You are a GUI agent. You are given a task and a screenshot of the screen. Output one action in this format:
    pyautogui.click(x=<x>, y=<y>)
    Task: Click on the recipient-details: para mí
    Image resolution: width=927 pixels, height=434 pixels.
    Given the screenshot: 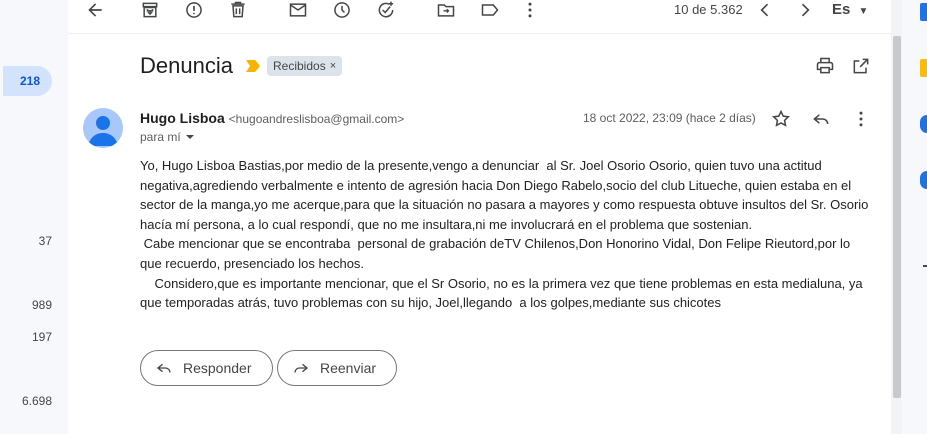 What is the action you would take?
    pyautogui.click(x=167, y=137)
    